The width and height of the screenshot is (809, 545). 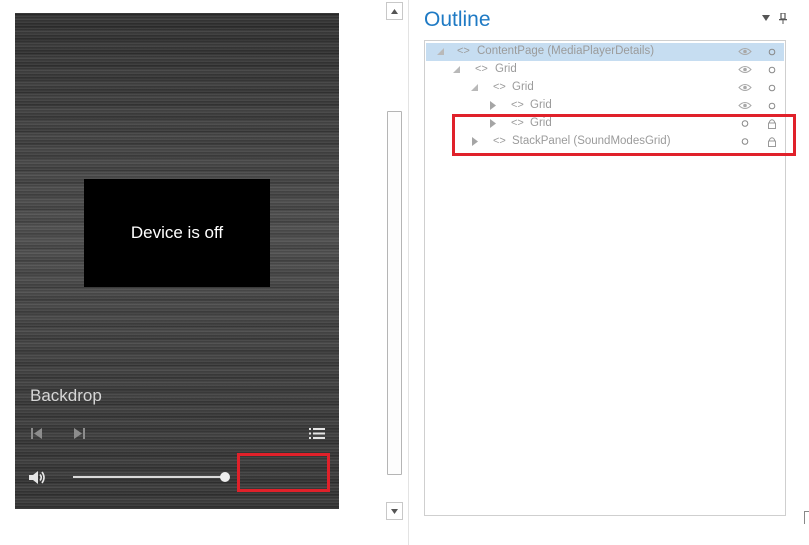 I want to click on sound-modes-highlight, so click(x=283, y=472).